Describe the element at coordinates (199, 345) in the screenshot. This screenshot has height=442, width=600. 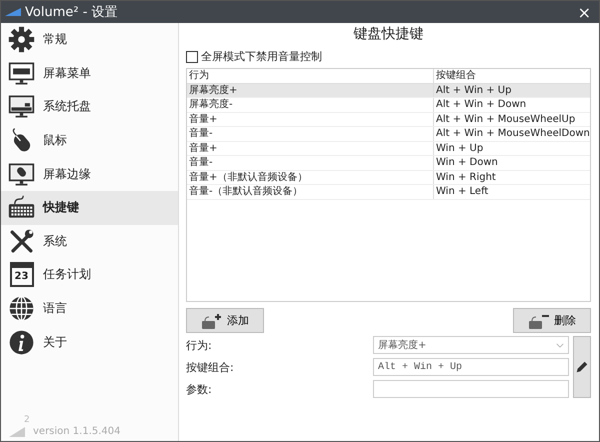
I see `field-label: 行为:` at that location.